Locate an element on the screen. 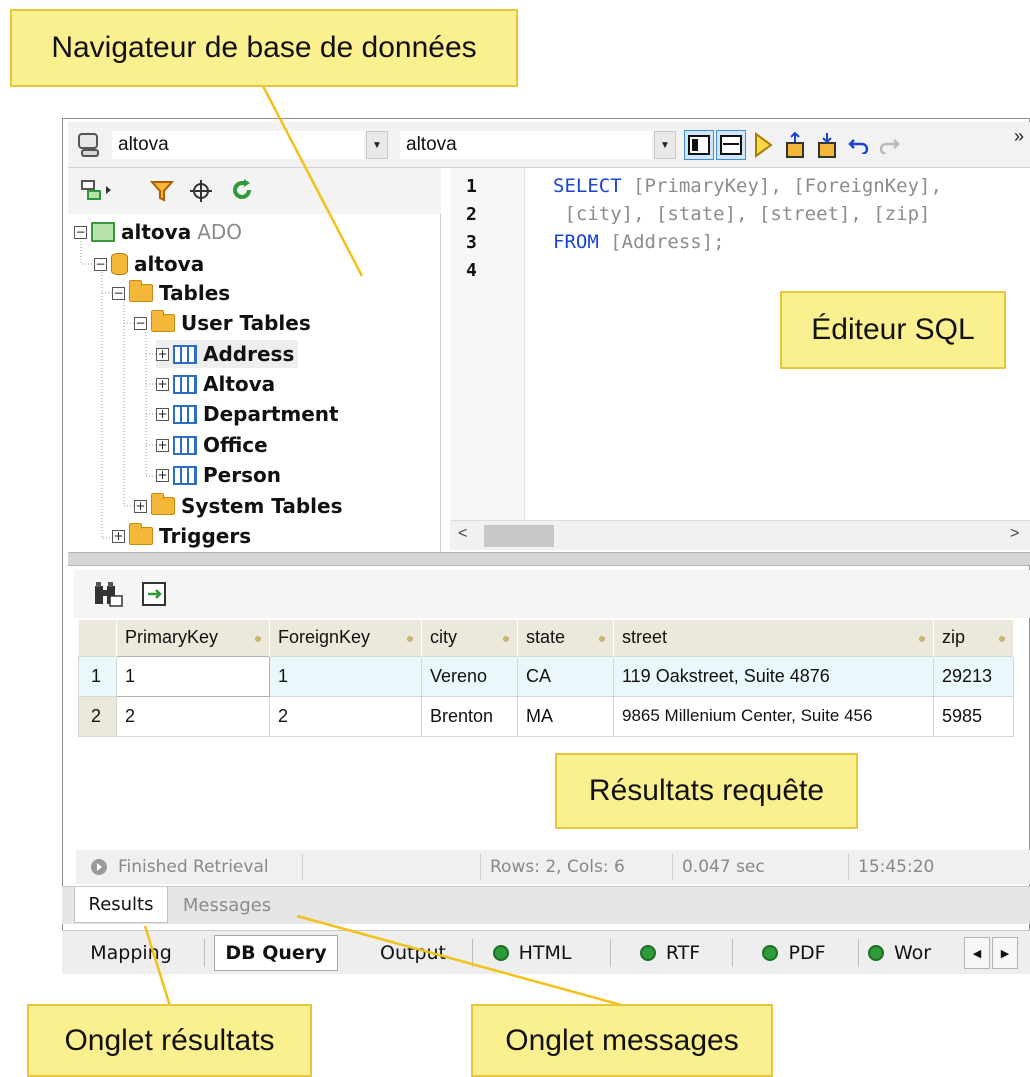 The image size is (1030, 1077). redo-icon is located at coordinates (889, 145).